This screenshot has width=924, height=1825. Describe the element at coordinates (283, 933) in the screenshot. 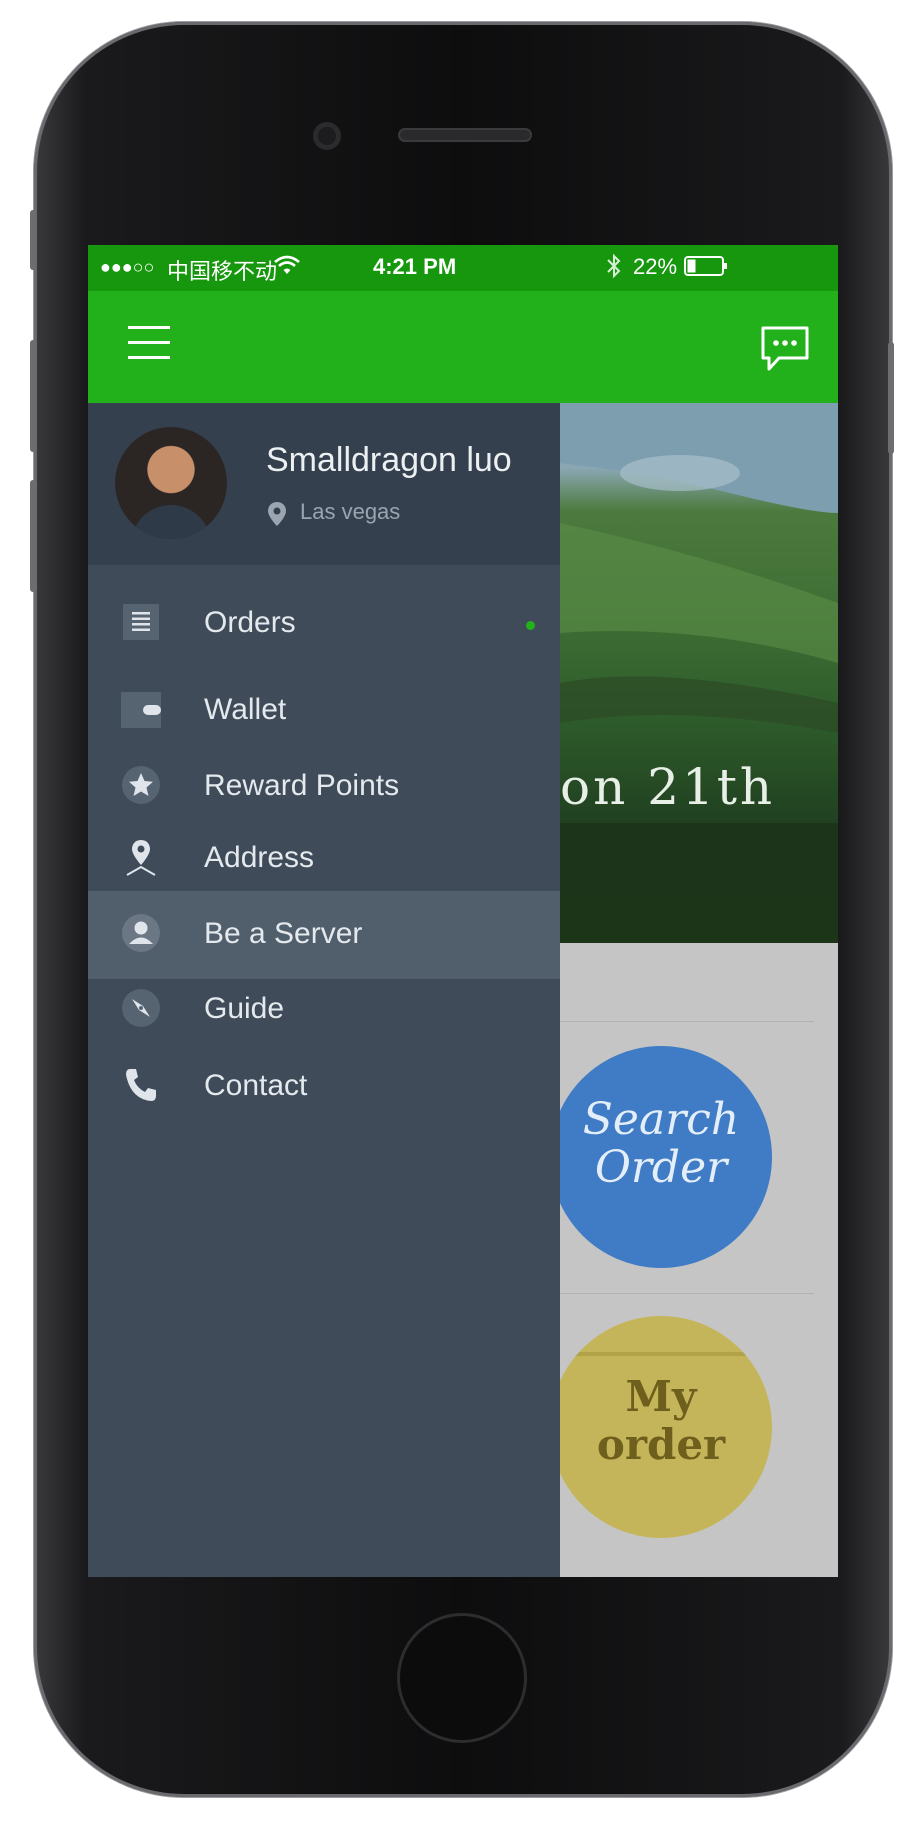

I see `menu-item-label: Be a Server` at that location.